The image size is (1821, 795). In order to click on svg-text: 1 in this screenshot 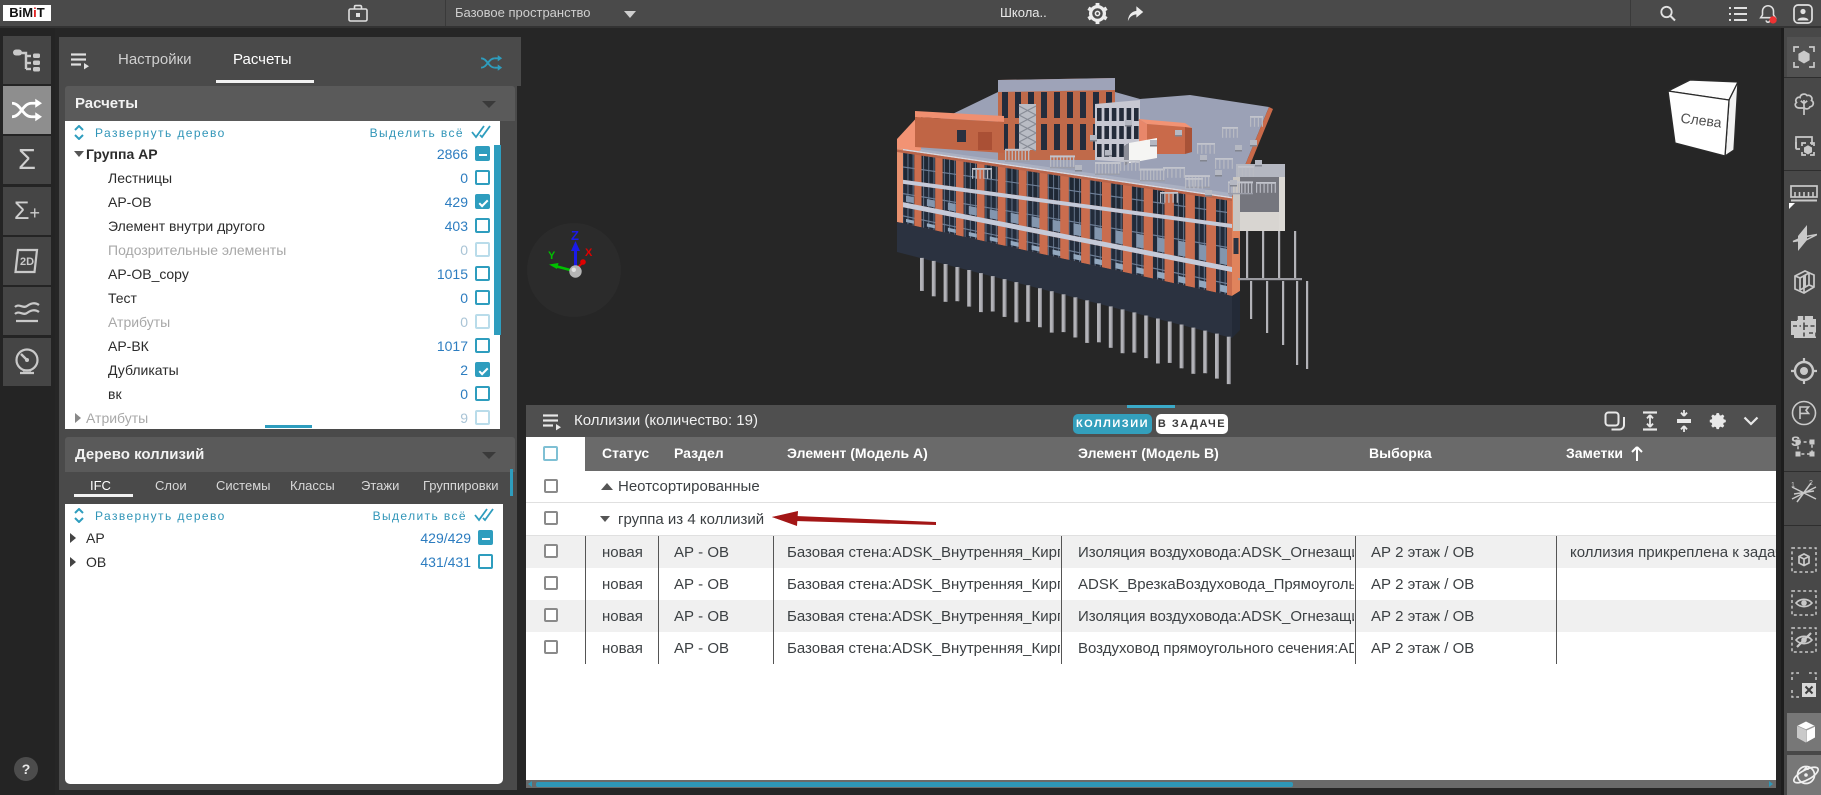, I will do `click(1793, 485)`.